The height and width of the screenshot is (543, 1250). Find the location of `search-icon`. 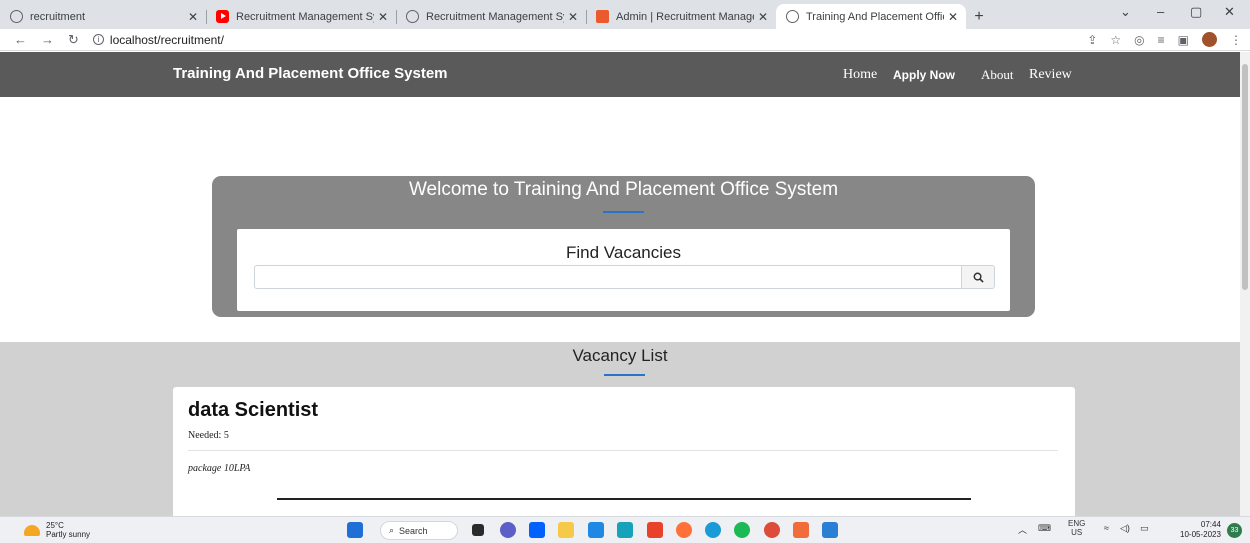

search-icon is located at coordinates (978, 277).